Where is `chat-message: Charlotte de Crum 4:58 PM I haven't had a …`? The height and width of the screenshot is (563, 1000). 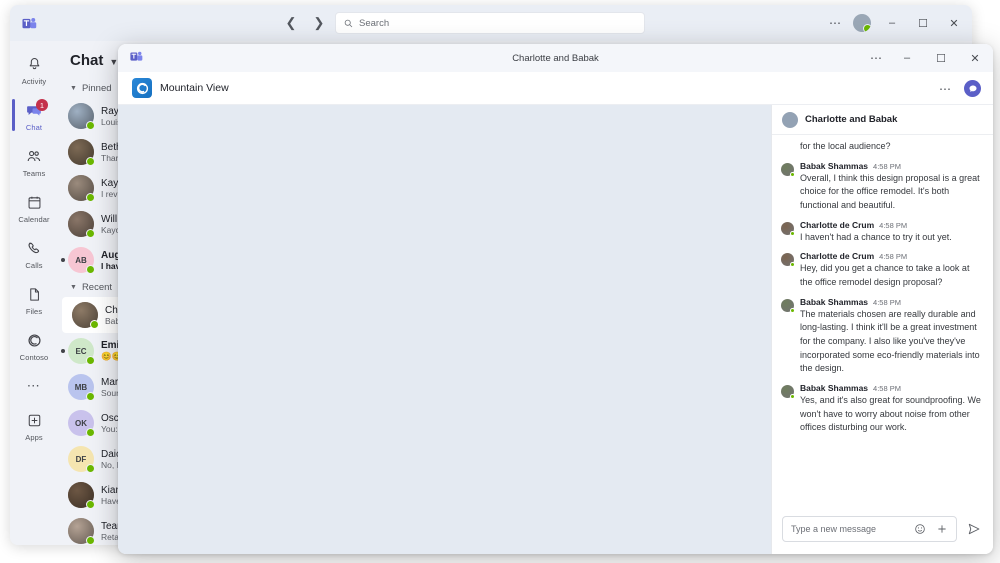
chat-message: Charlotte de Crum 4:58 PM I haven't had a … is located at coordinates (882, 231).